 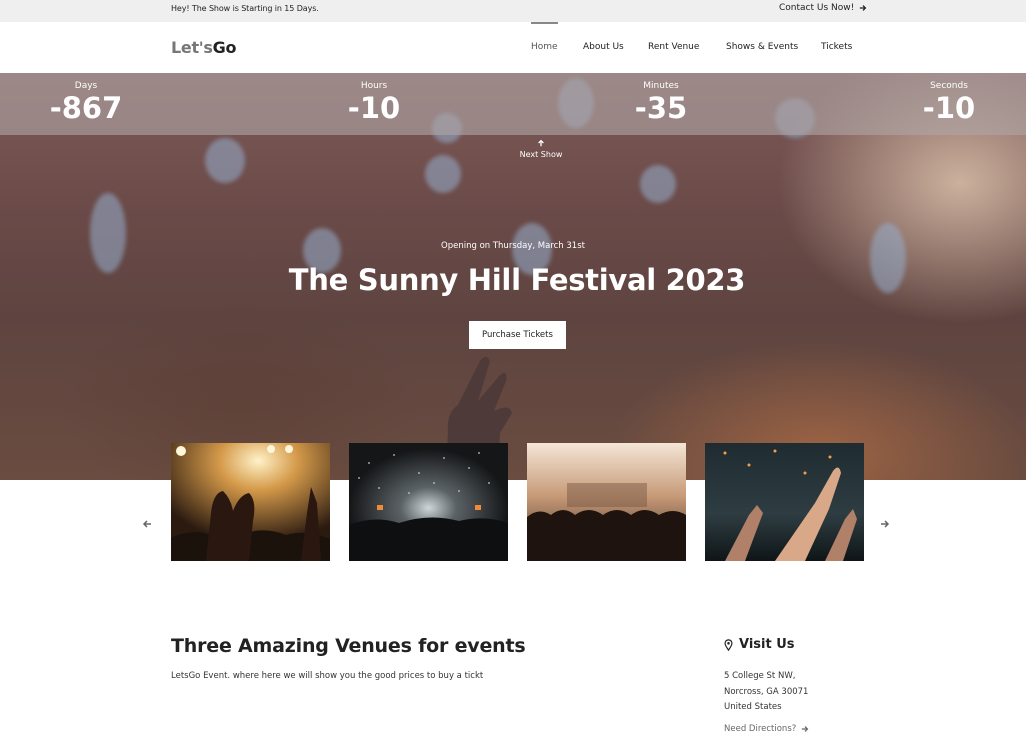 I want to click on announcement-text: Hey! The Show is Starting in 15 Days., so click(x=245, y=8).